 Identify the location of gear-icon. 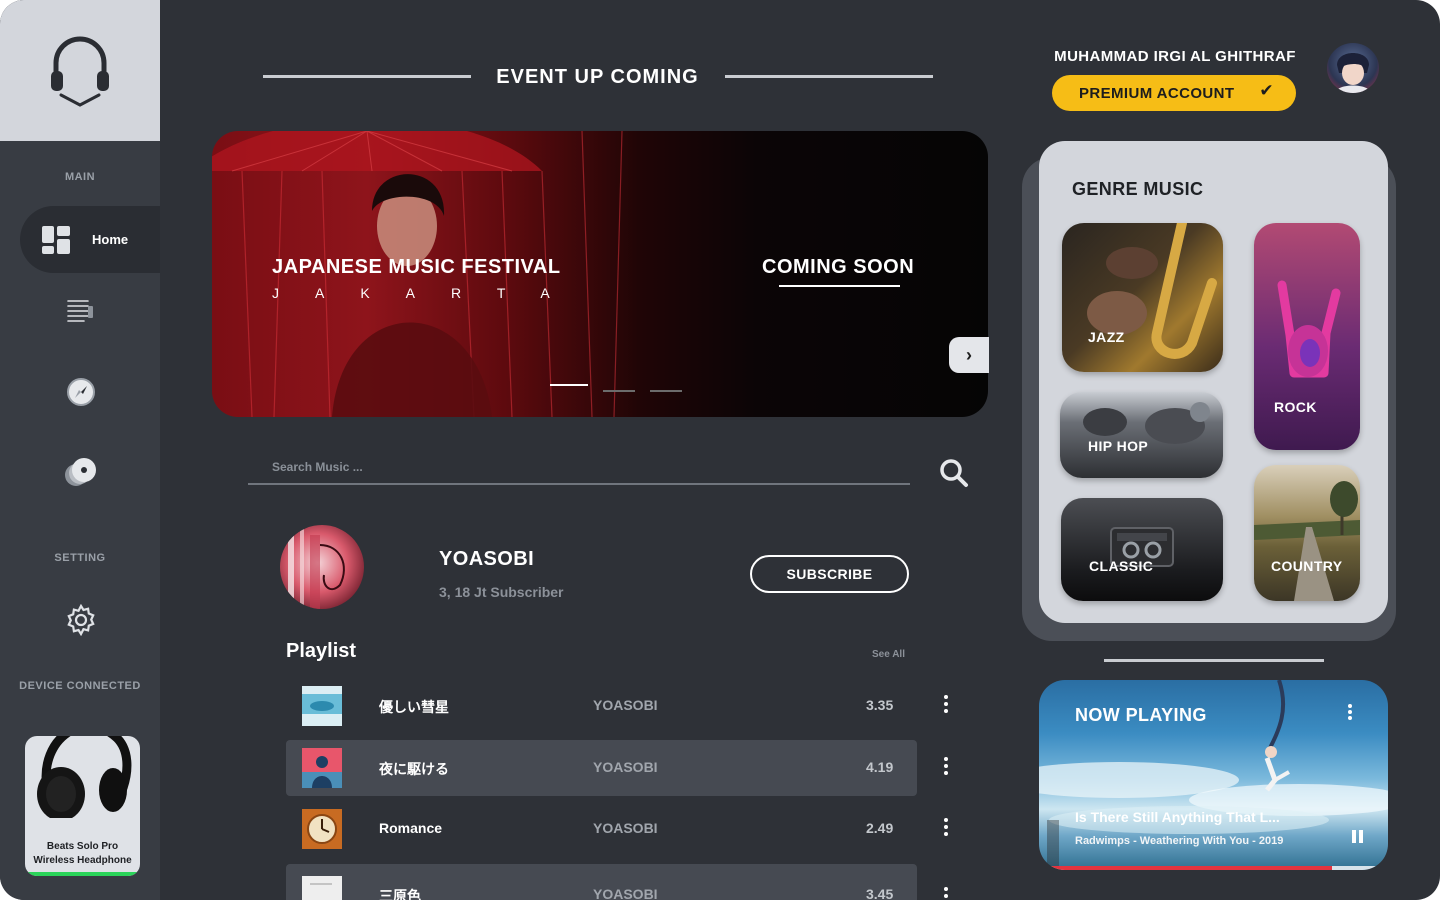
(81, 620).